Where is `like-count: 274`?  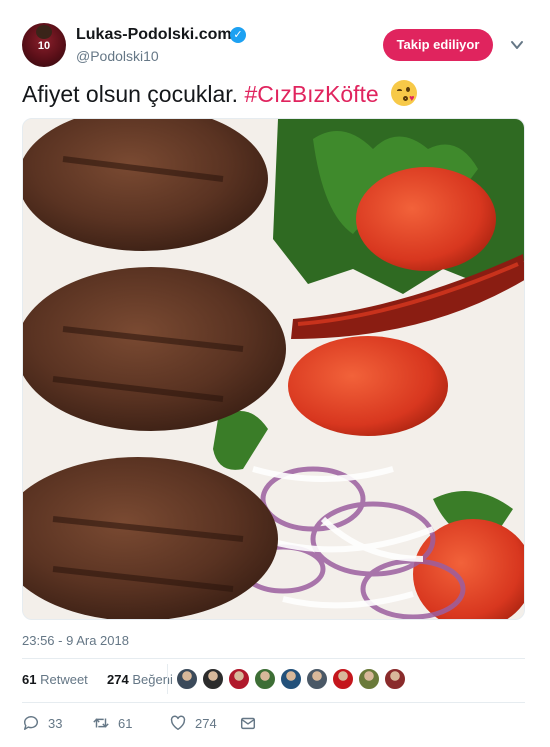
like-count: 274 is located at coordinates (206, 723).